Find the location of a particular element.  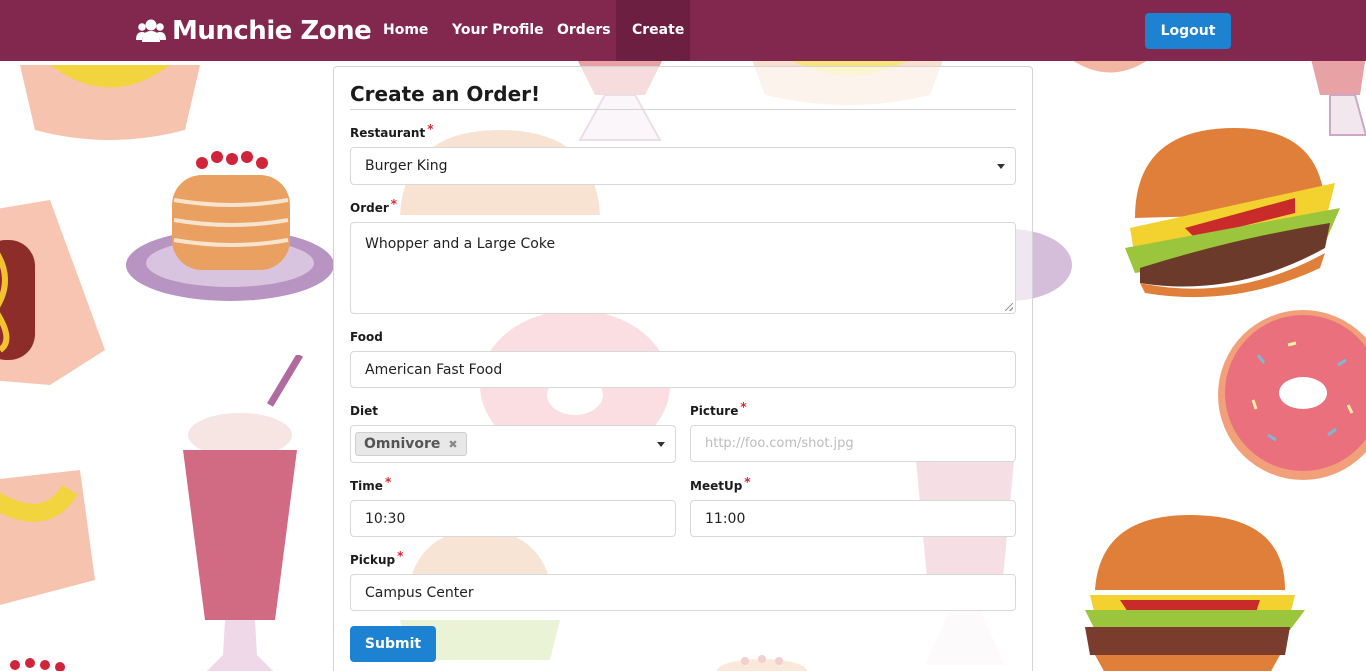

restaurant-select: Burger King is located at coordinates (683, 166).